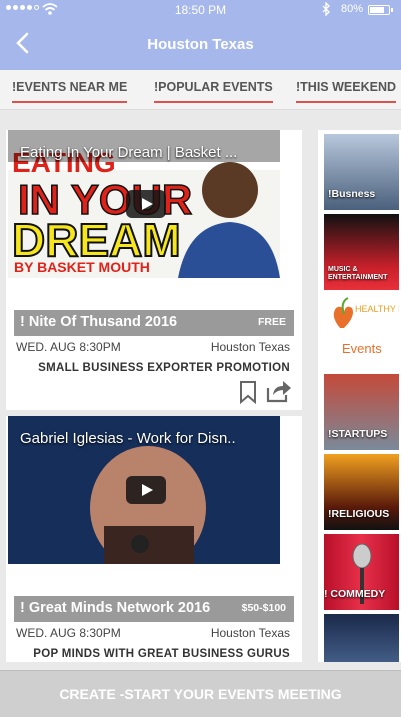 This screenshot has width=401, height=717. What do you see at coordinates (161, 654) in the screenshot?
I see `event-description: POP MINDS WITH GREAT BUSINESS GURUS` at bounding box center [161, 654].